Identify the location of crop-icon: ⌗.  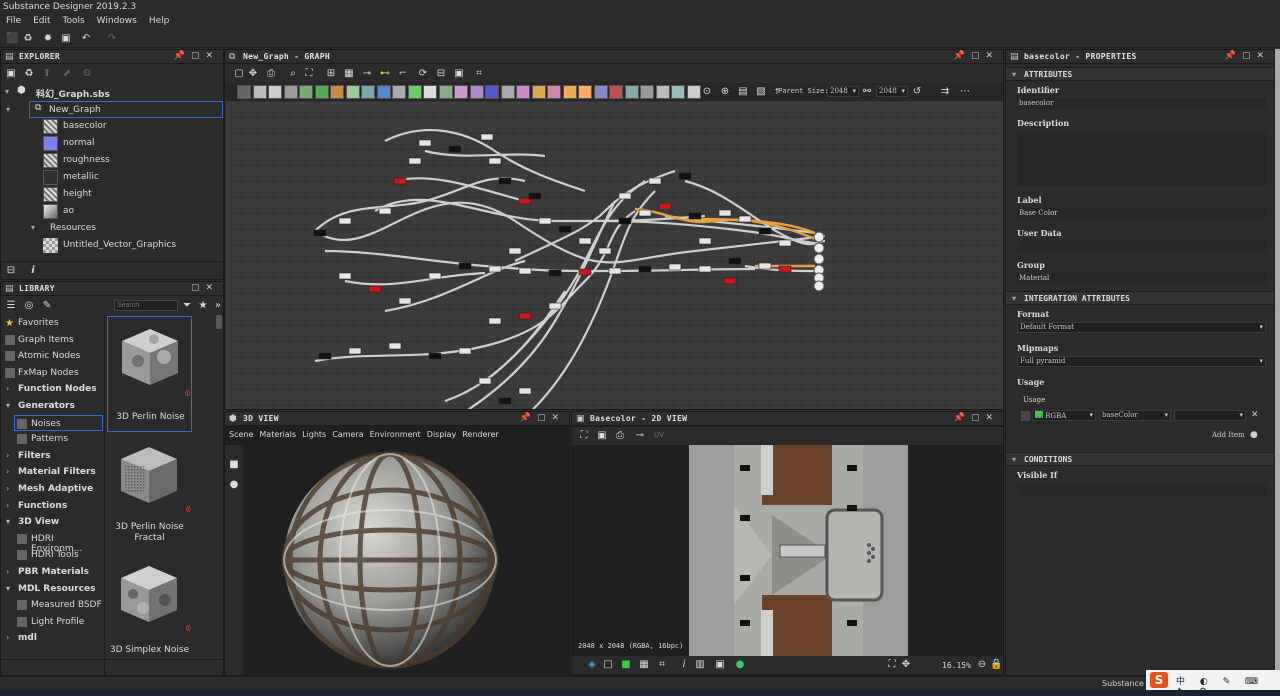
(479, 74).